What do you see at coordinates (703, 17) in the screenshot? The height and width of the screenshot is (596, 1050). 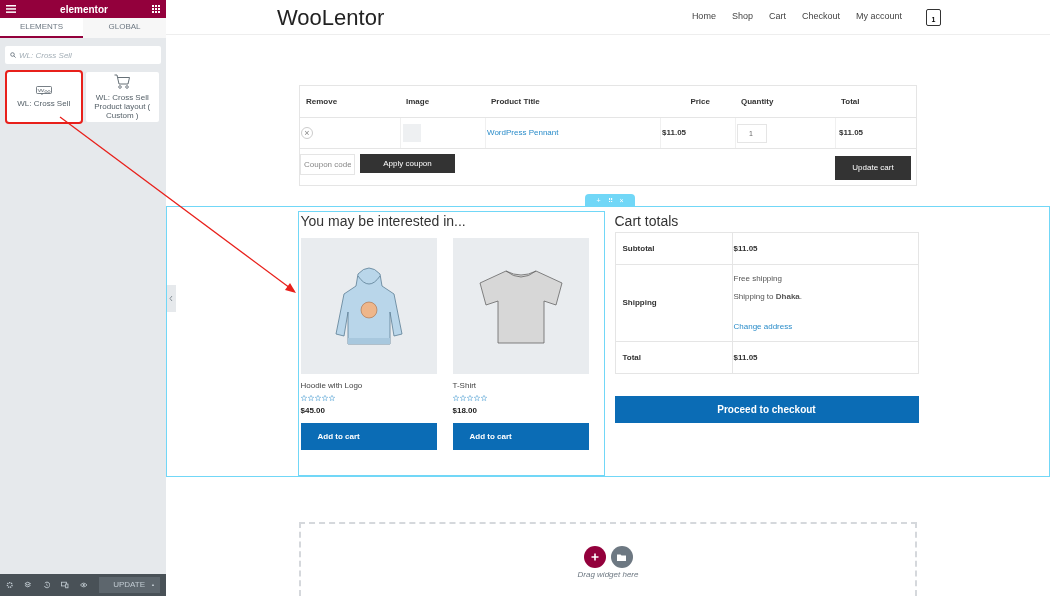 I see `nav-link: Home` at bounding box center [703, 17].